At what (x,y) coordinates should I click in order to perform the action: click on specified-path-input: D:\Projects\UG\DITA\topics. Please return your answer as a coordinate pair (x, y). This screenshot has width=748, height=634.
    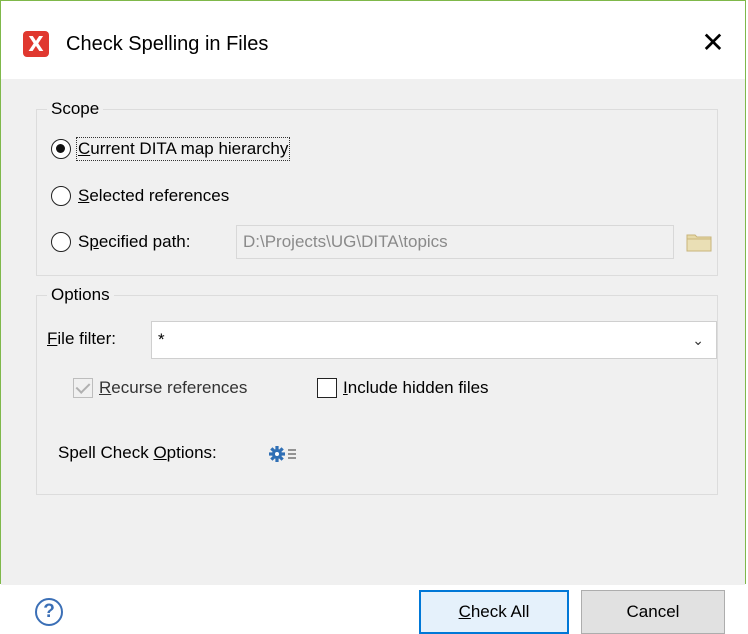
    Looking at the image, I should click on (455, 242).